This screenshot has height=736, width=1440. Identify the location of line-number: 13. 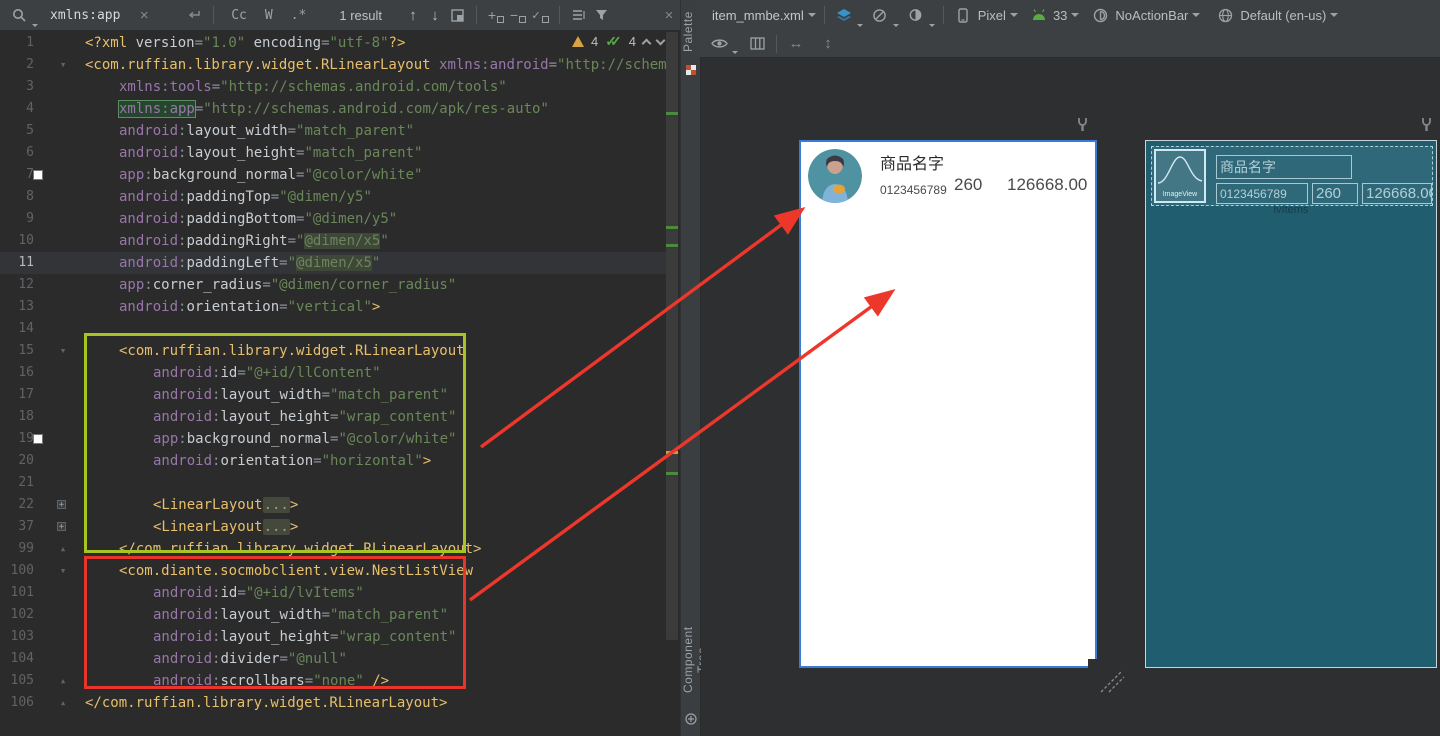
(26, 306).